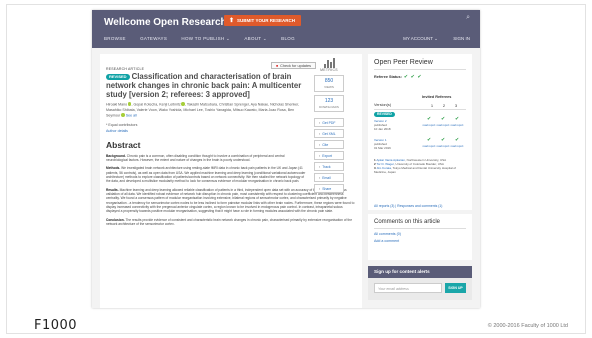 The height and width of the screenshot is (338, 592). I want to click on referee-number: 2, so click(444, 105).